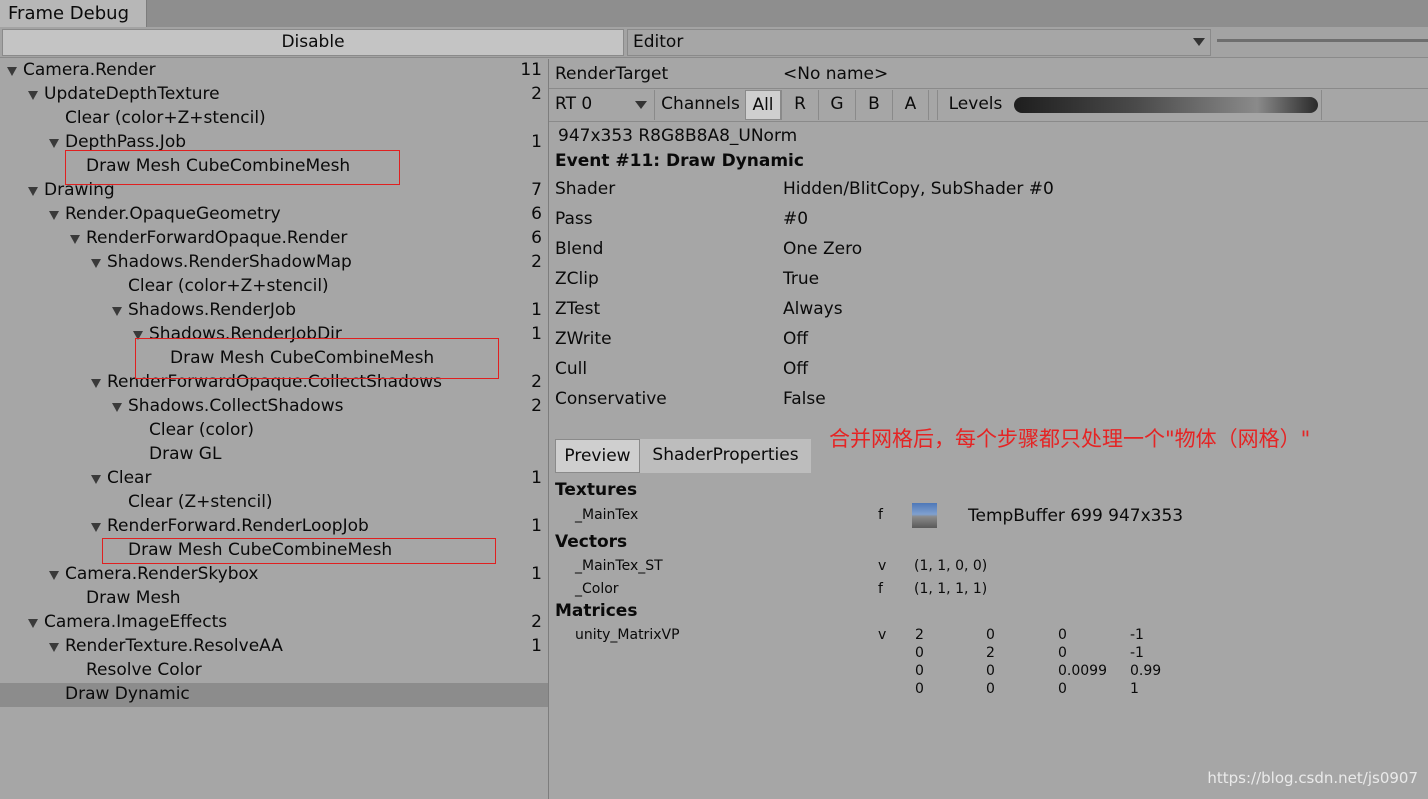 This screenshot has width=1428, height=799. Describe the element at coordinates (133, 598) in the screenshot. I see `tree-row-label: Draw Mesh` at that location.